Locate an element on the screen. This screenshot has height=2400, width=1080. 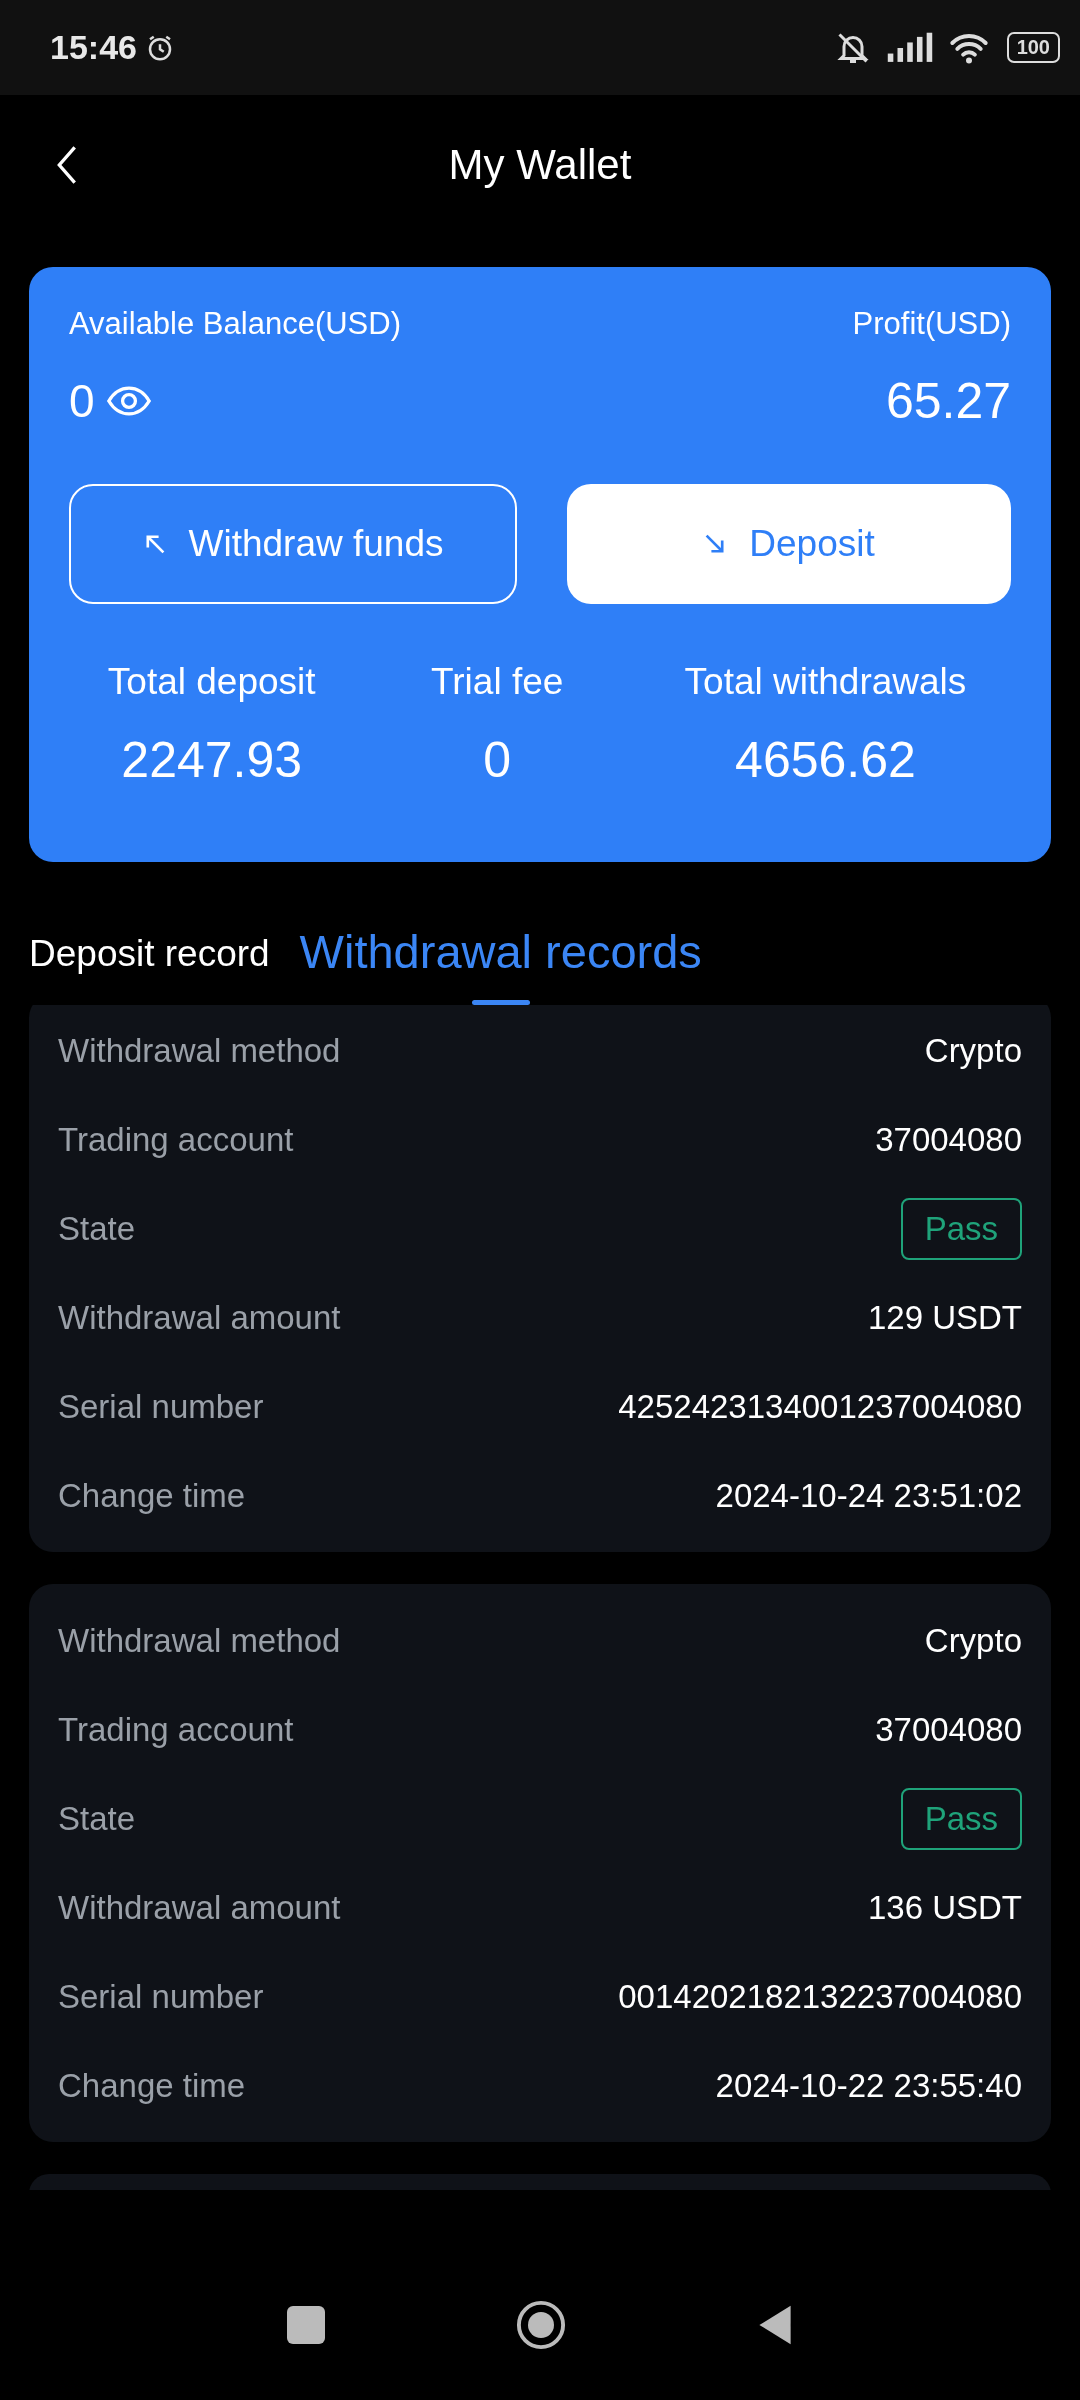
stat-value: 0 is located at coordinates (497, 760).